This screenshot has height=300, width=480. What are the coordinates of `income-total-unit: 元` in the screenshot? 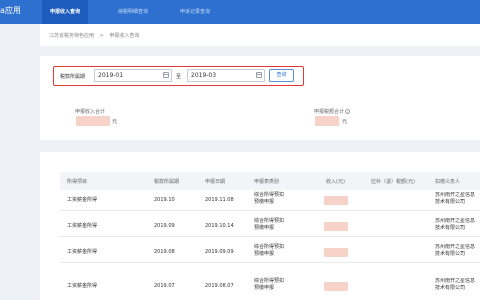 It's located at (115, 122).